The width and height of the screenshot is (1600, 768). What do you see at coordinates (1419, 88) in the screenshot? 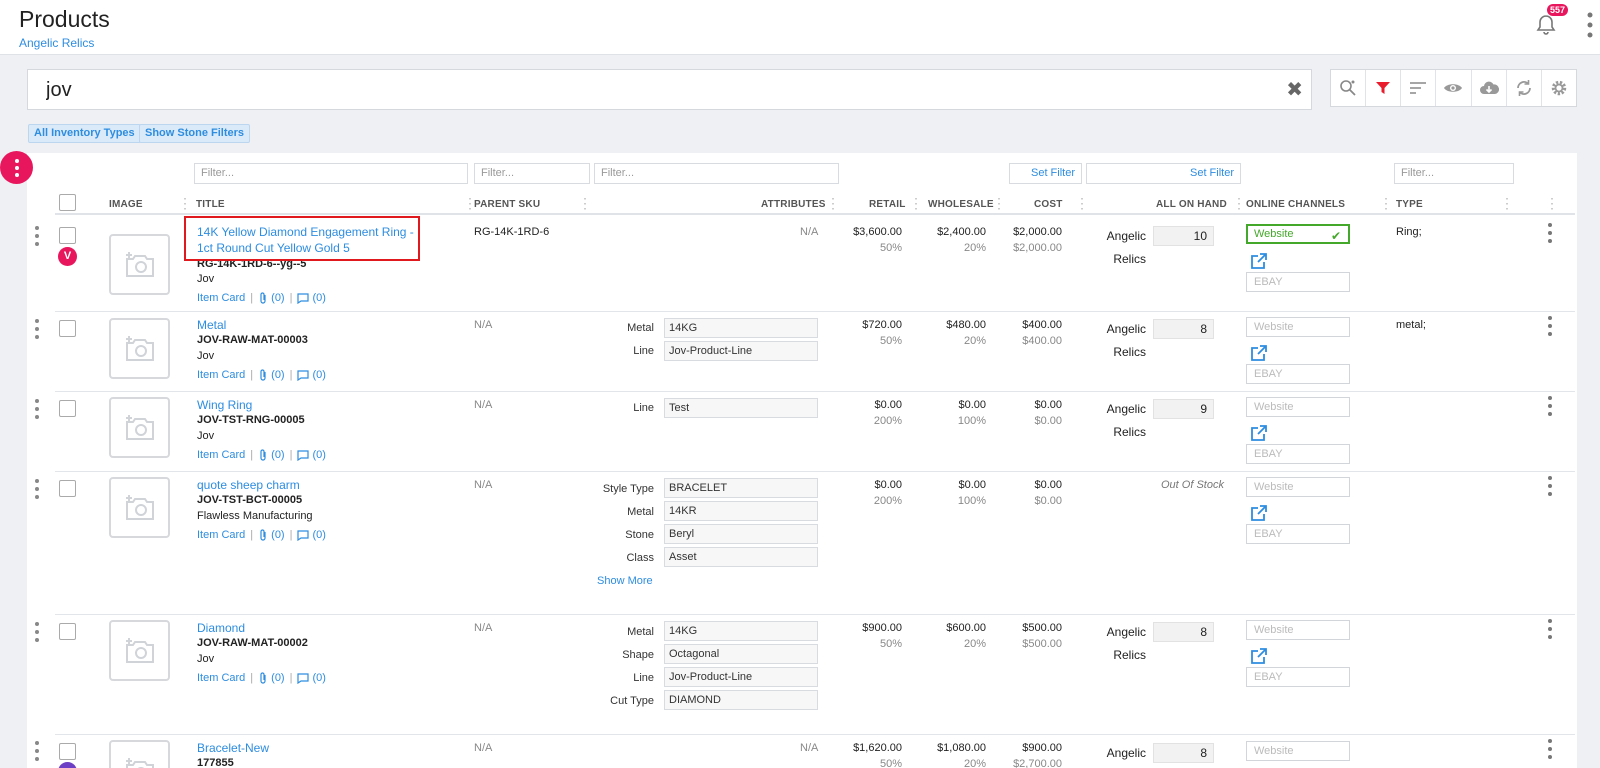
I see `sort-button` at bounding box center [1419, 88].